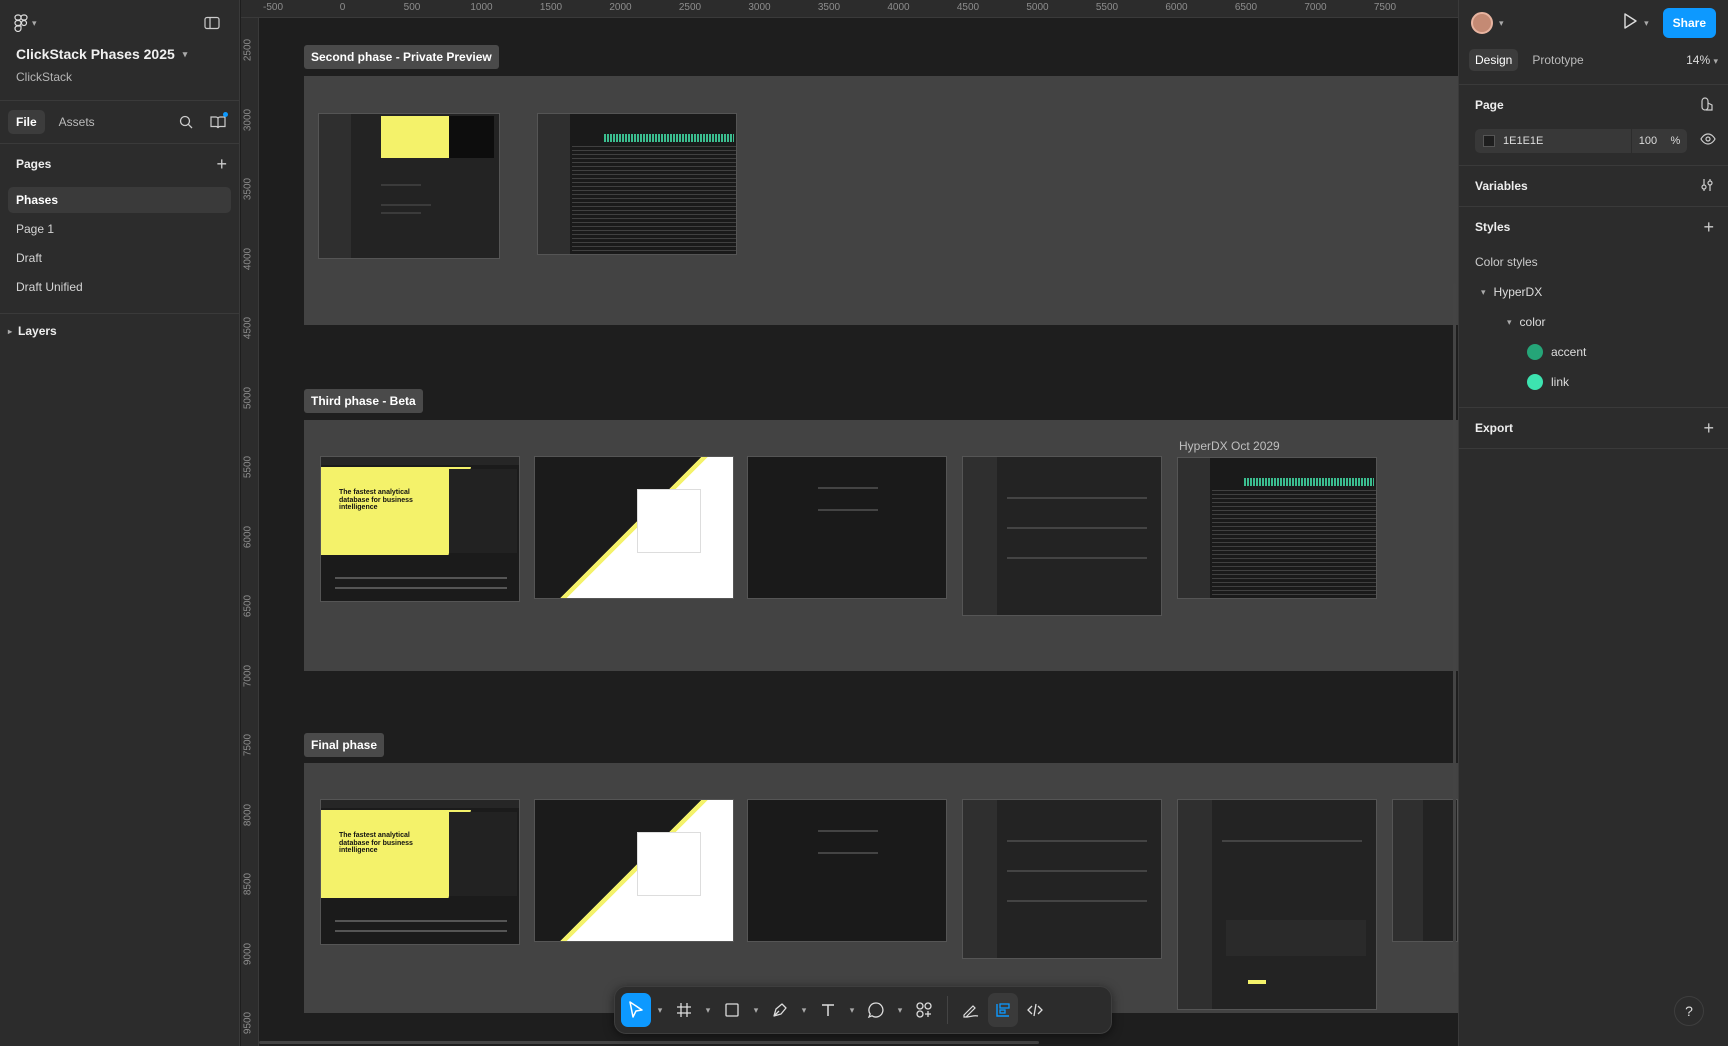 The image size is (1728, 1046). Describe the element at coordinates (636, 1010) in the screenshot. I see `move-tool-button` at that location.